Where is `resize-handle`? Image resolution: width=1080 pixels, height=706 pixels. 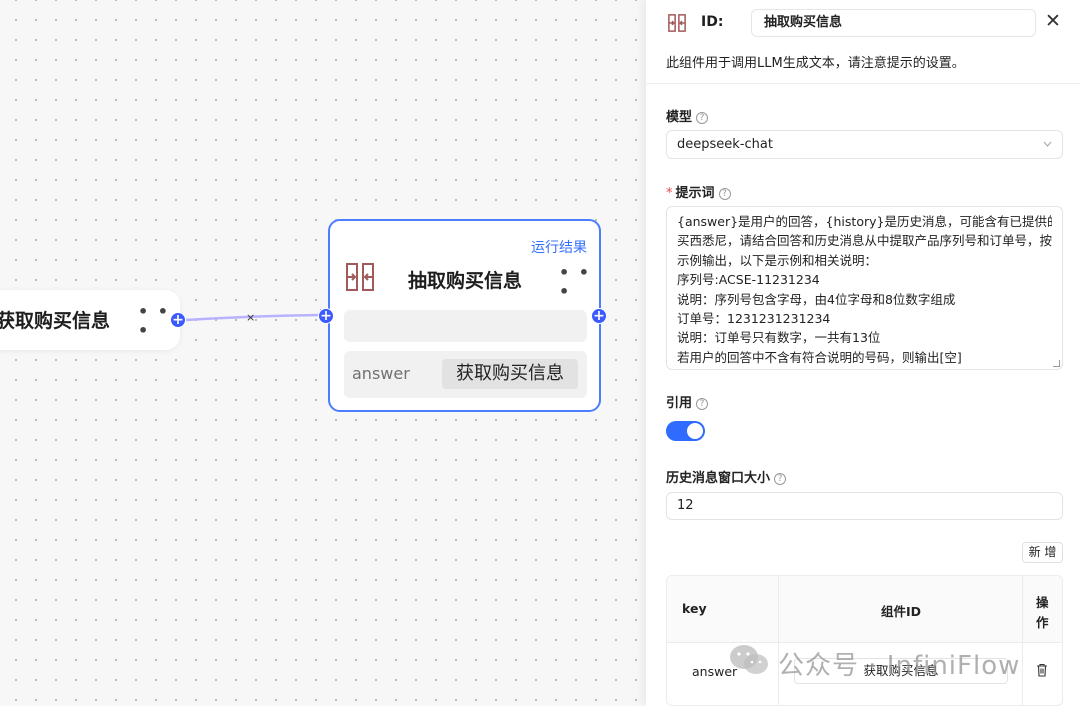 resize-handle is located at coordinates (1056, 363).